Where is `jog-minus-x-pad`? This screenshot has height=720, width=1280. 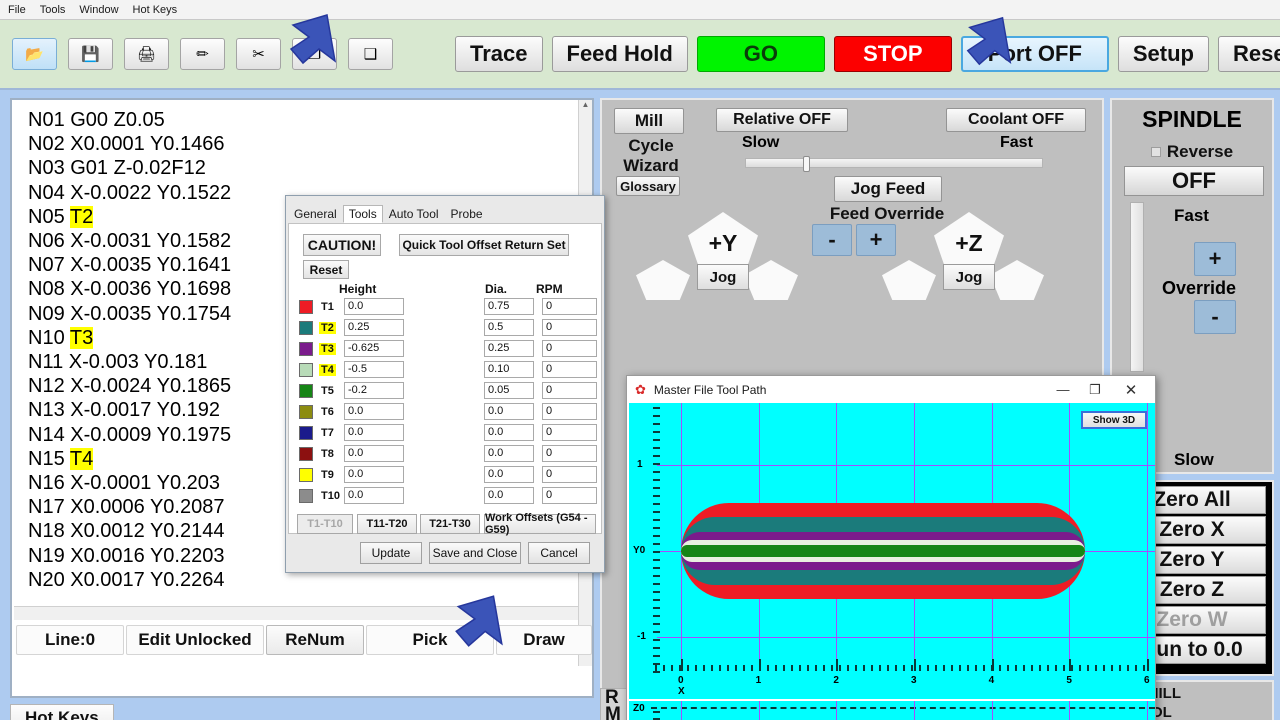
jog-minus-x-pad is located at coordinates (663, 280).